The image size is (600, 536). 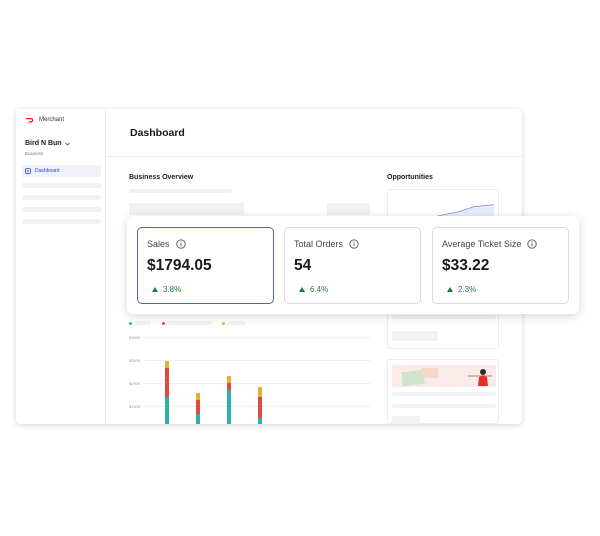 I want to click on metric-value: $33.22, so click(x=466, y=265).